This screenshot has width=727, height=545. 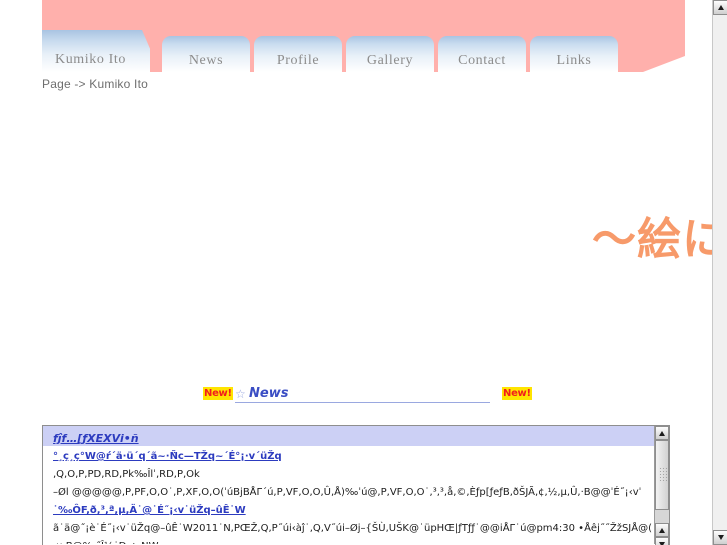 I want to click on news-entry-body: °¸ç¸ç°W@ŕ´ä·ü´q´ã~·Ñ̈c—TŽq~´É°¡·v´üŽq, so click(x=349, y=455).